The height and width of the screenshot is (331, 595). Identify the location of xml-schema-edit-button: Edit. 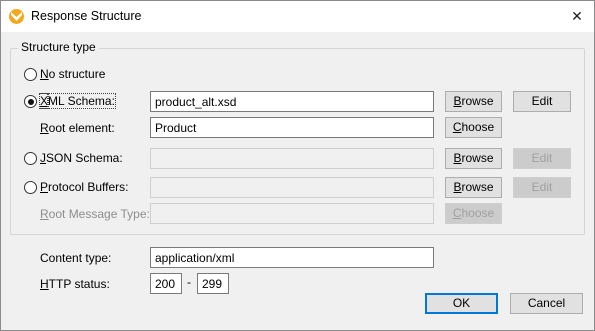
(542, 101).